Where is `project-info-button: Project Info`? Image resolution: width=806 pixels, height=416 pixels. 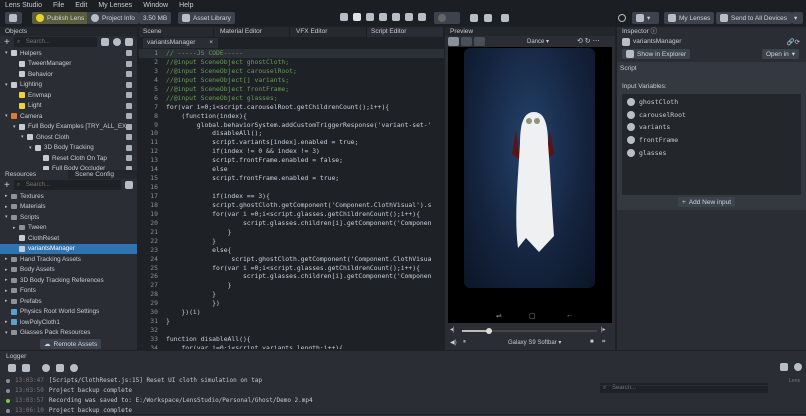 project-info-button: Project Info is located at coordinates (113, 18).